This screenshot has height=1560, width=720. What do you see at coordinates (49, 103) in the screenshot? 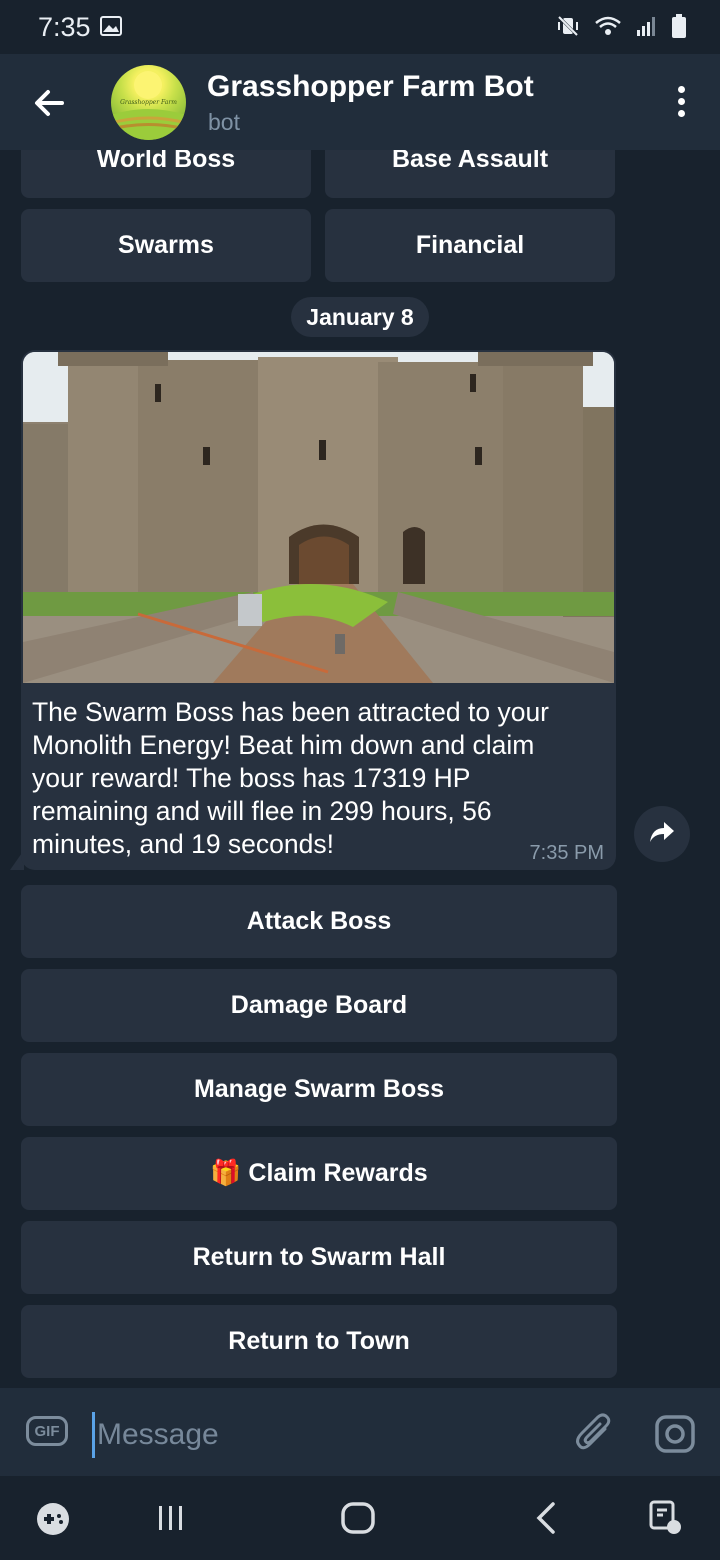
I see `back-arrow-icon` at bounding box center [49, 103].